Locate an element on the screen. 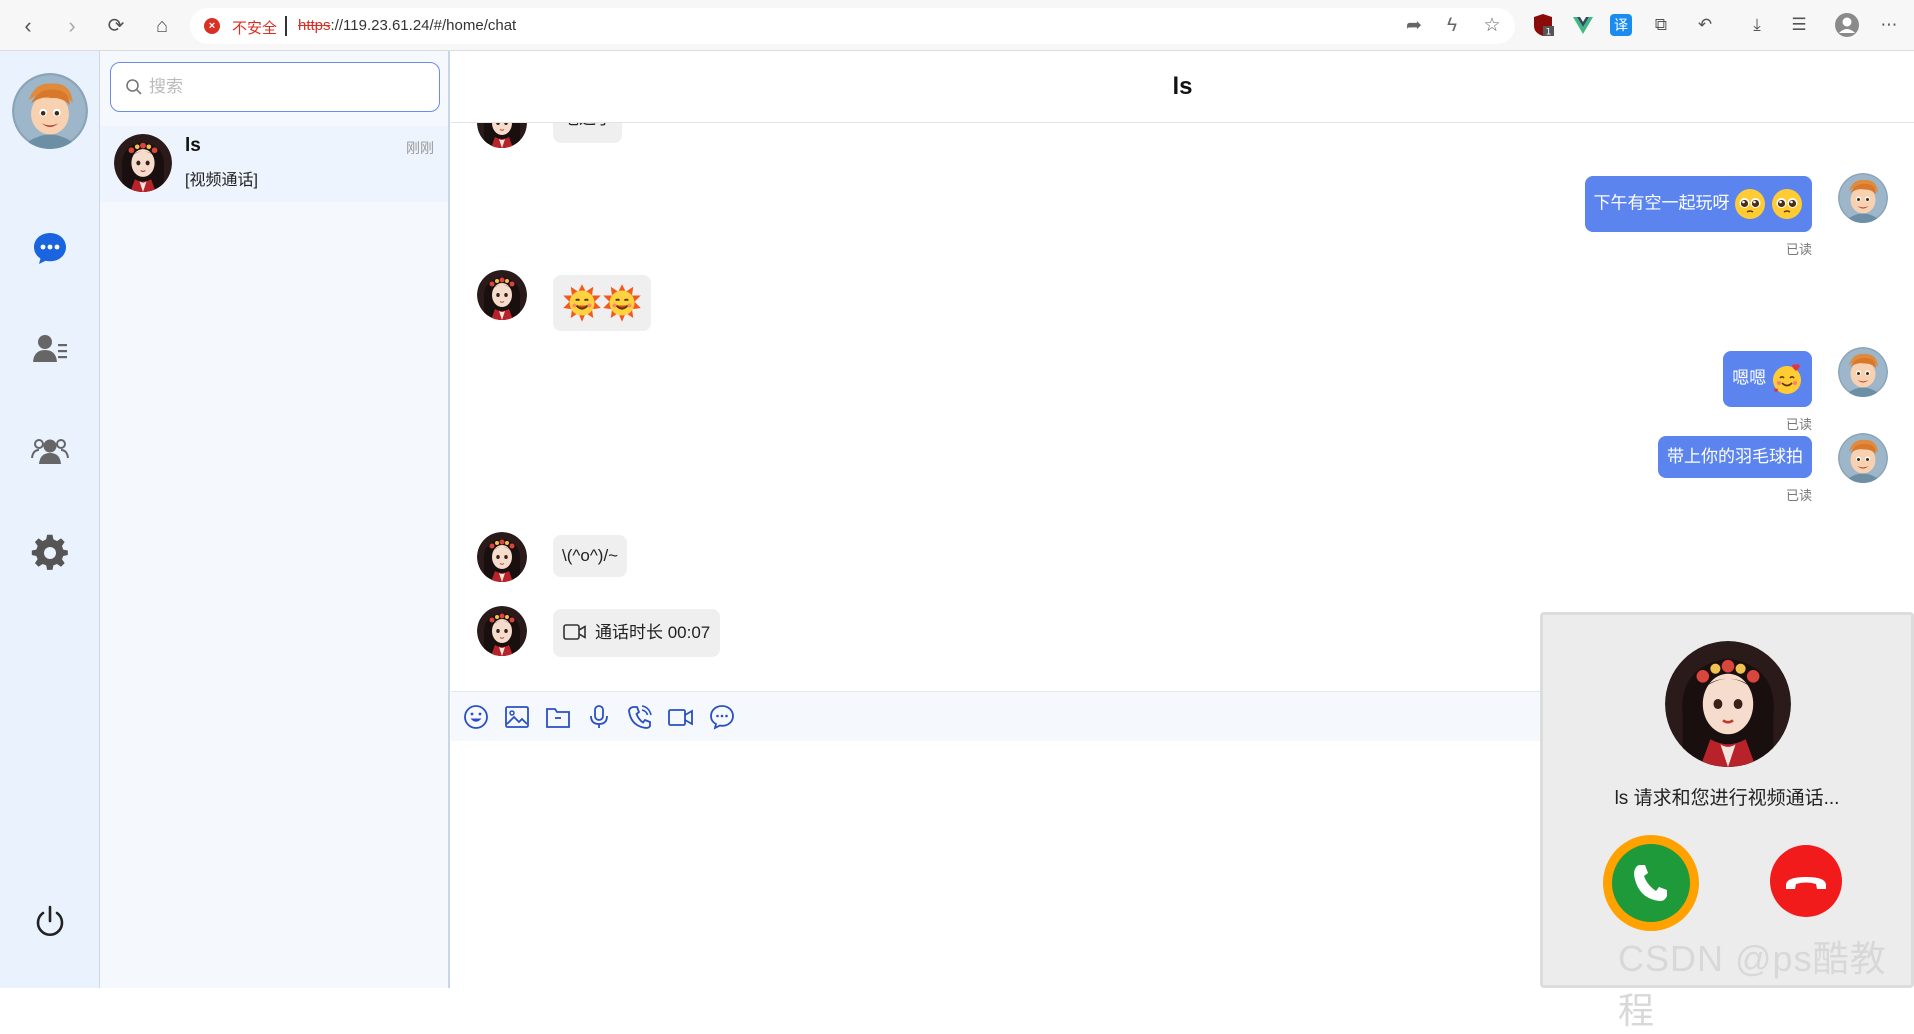 This screenshot has width=1914, height=1034. message-bubble: 嗯嗯 is located at coordinates (1767, 379).